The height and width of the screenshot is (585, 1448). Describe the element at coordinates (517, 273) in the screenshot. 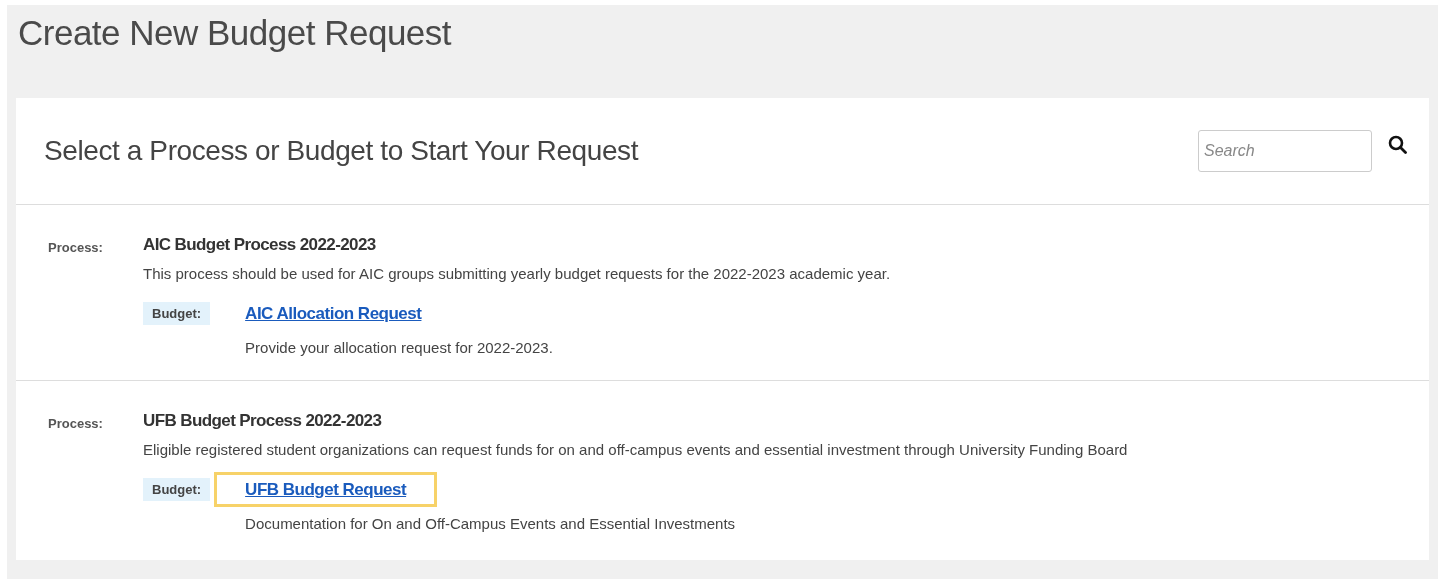

I see `process-description: This process should be used for AIC groups submitting yearly budget requests for the 2022-2023 academic year.` at that location.